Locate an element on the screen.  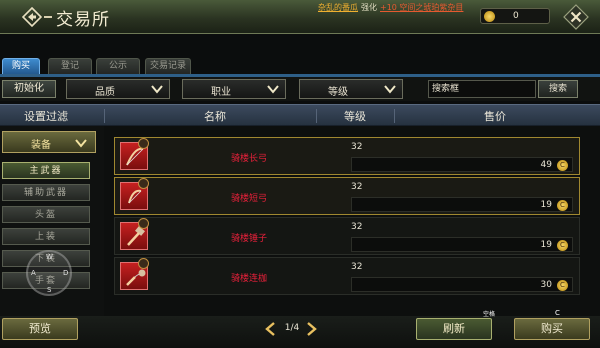
chevron-right-icon is located at coordinates (312, 329).